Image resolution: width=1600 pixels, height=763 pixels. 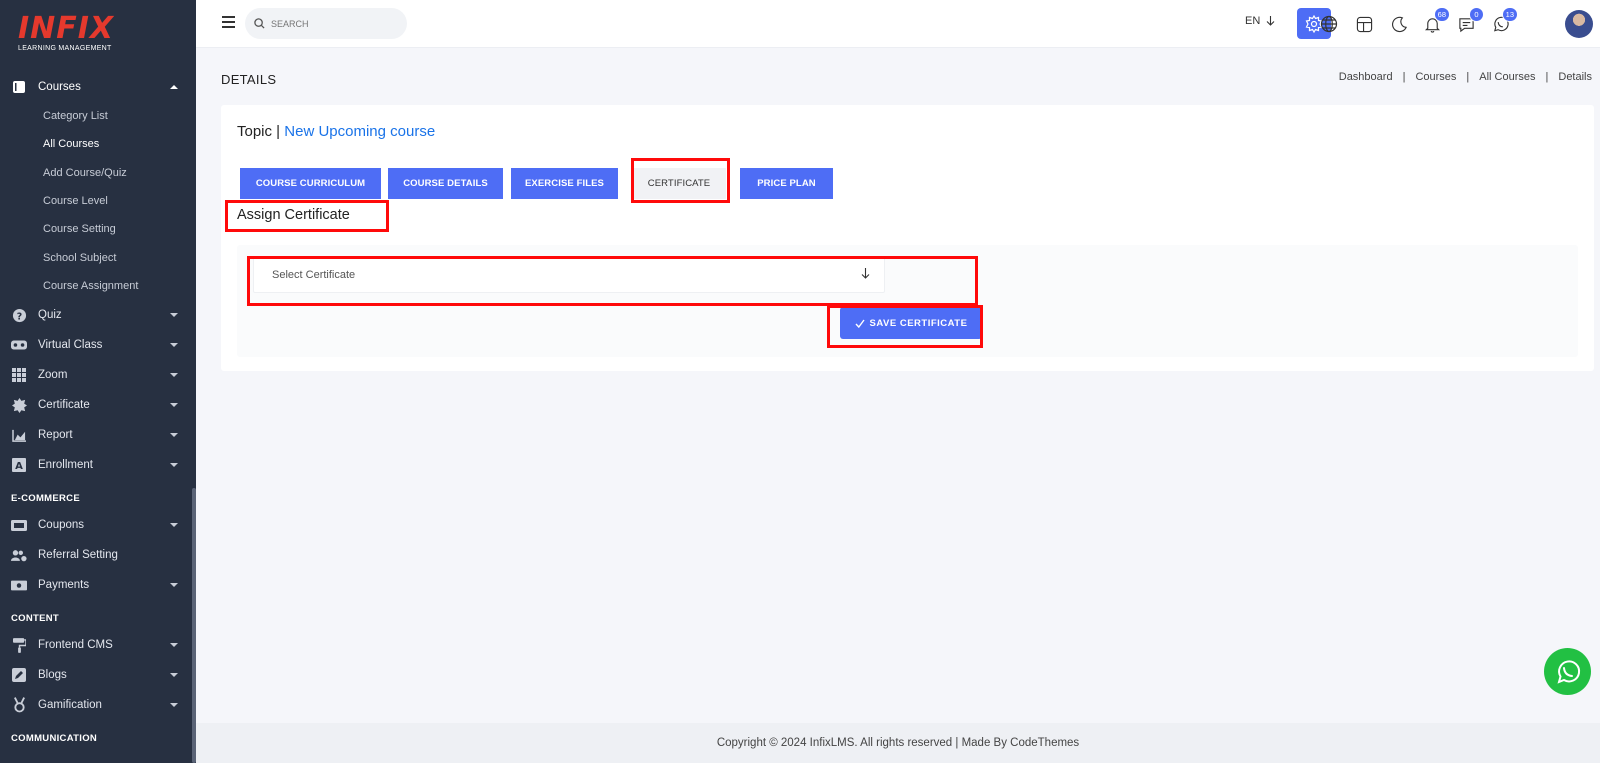 What do you see at coordinates (259, 131) in the screenshot?
I see `topic-label: Topic |` at bounding box center [259, 131].